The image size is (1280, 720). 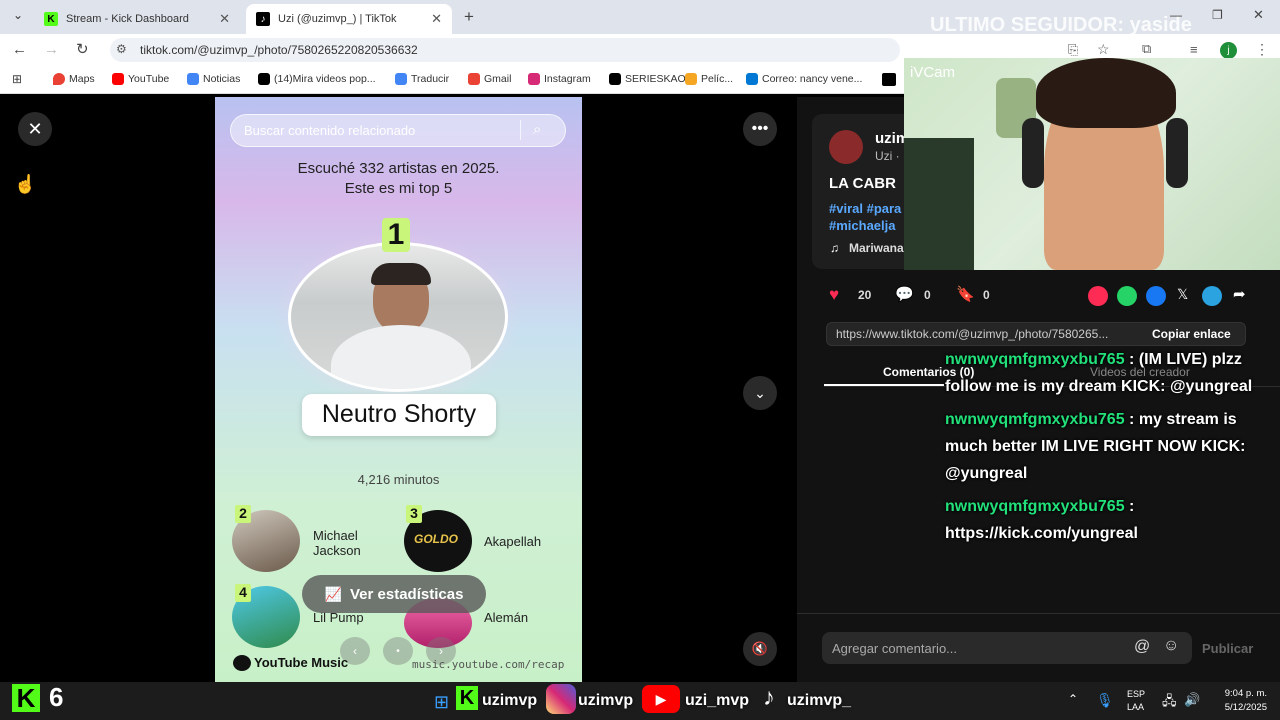 What do you see at coordinates (301, 662) in the screenshot?
I see `footer-brand: YouTube Music` at bounding box center [301, 662].